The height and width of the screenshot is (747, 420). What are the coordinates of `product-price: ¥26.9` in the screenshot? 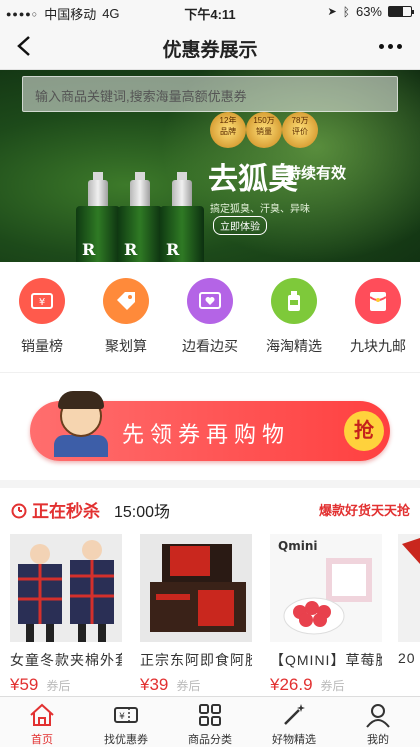 It's located at (291, 684).